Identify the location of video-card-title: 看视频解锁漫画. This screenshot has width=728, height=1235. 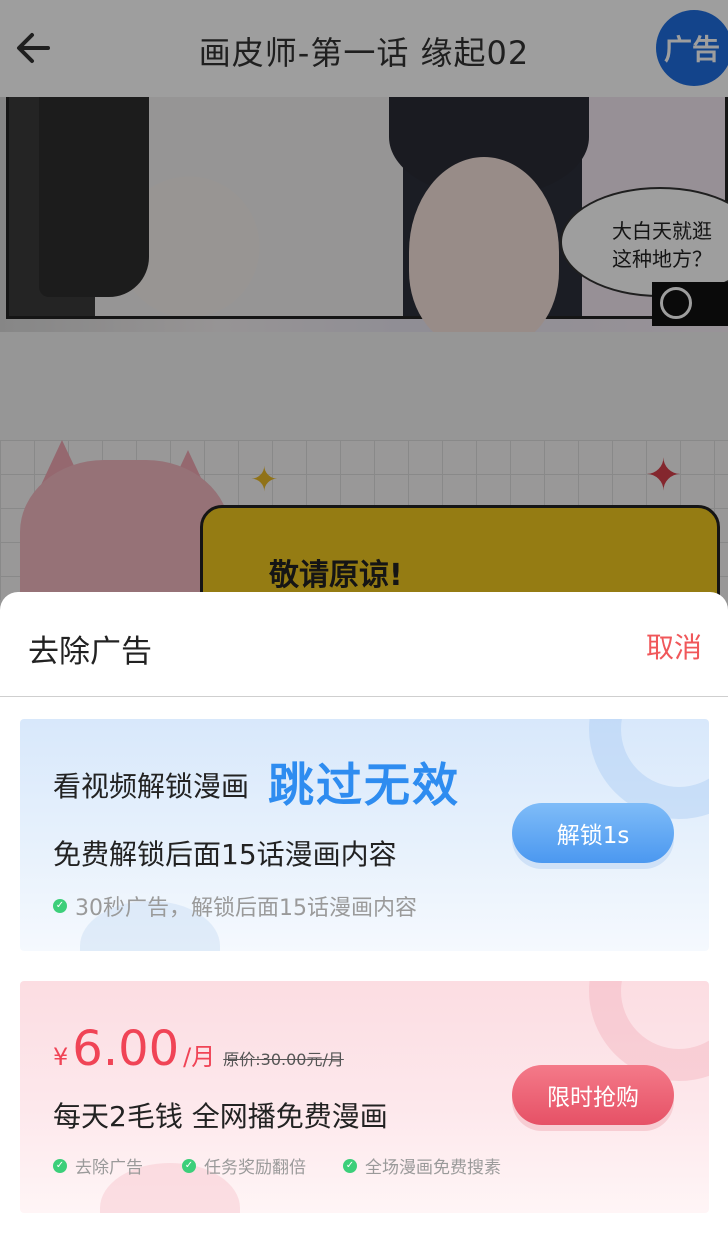
(151, 786).